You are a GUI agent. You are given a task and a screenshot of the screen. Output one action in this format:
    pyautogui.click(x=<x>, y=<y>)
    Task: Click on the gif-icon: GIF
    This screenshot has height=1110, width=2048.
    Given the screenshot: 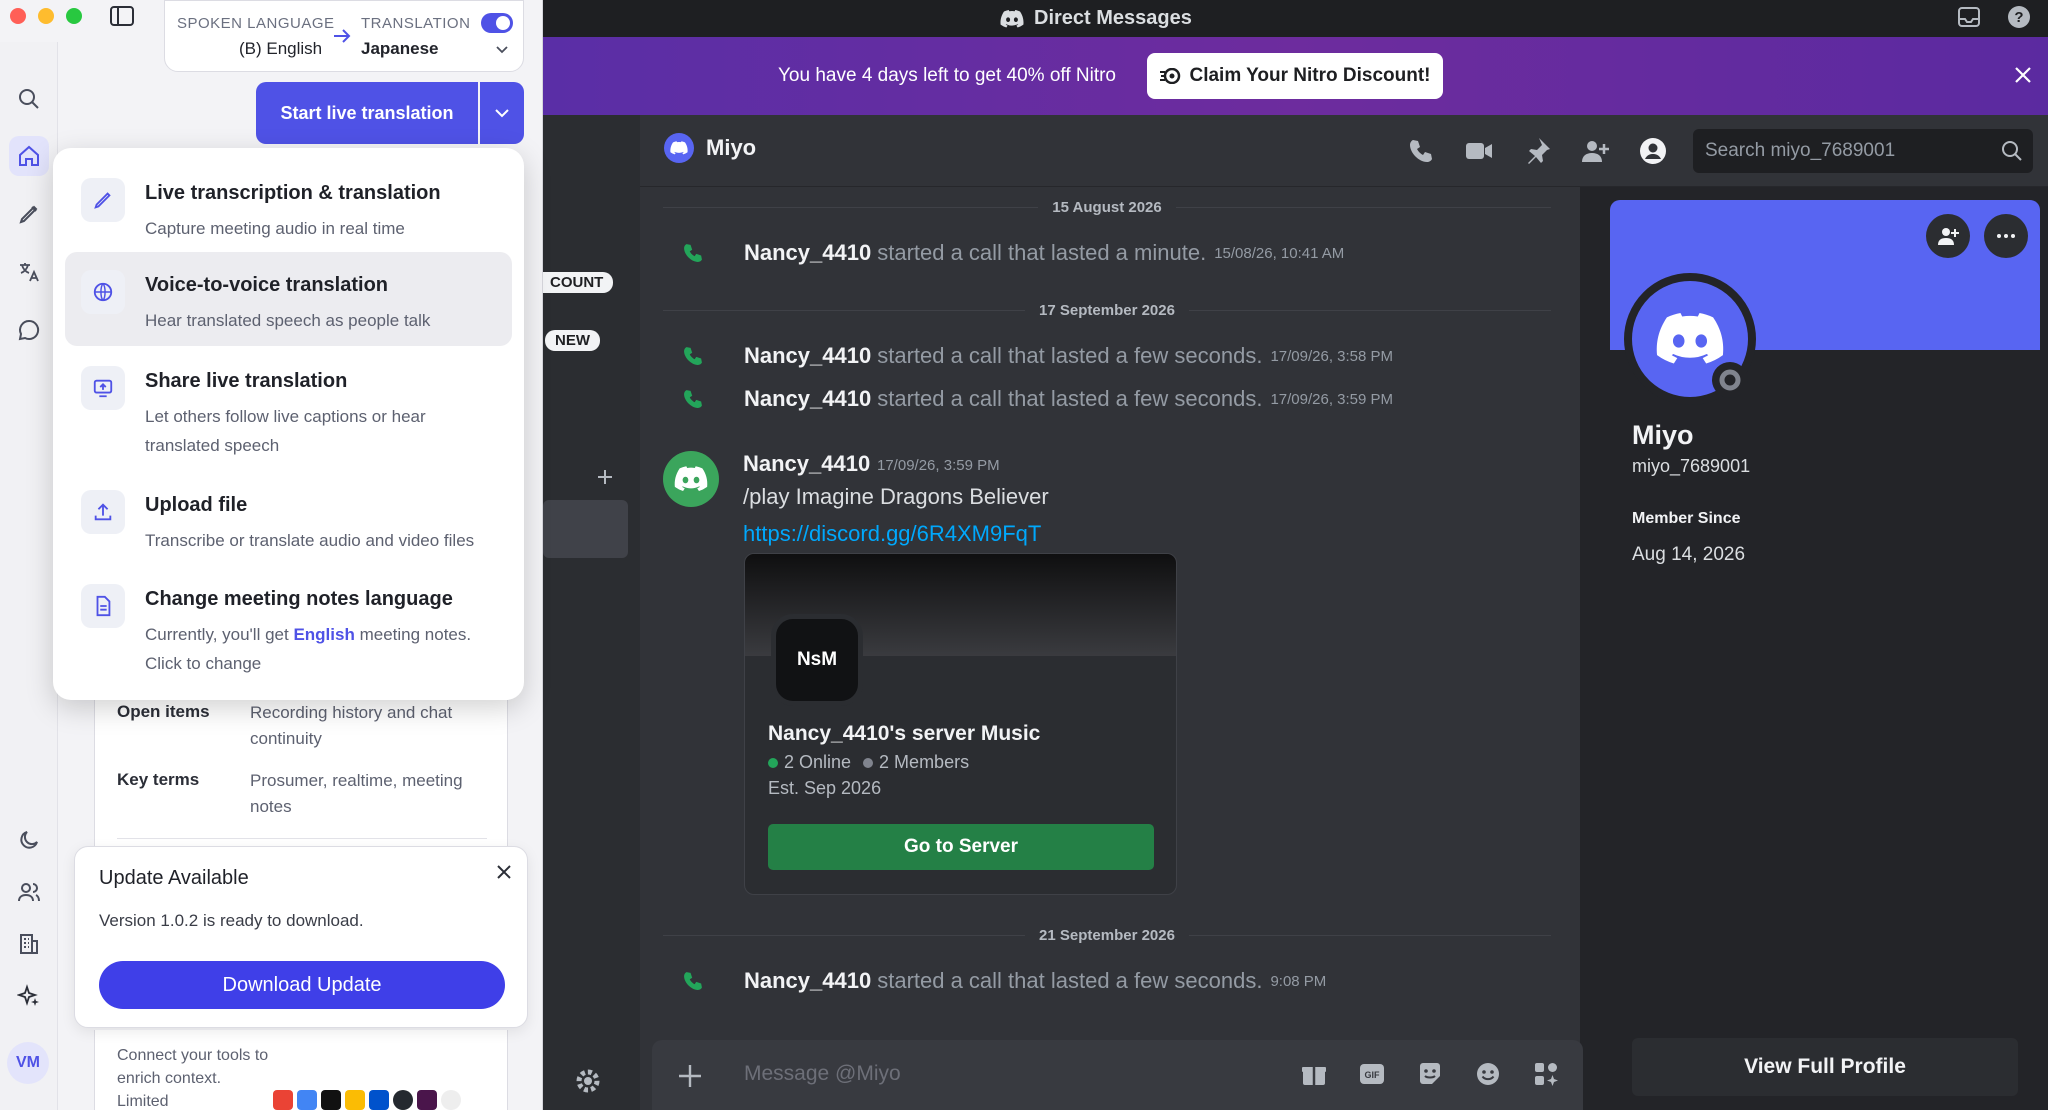 What is the action you would take?
    pyautogui.click(x=1372, y=1074)
    